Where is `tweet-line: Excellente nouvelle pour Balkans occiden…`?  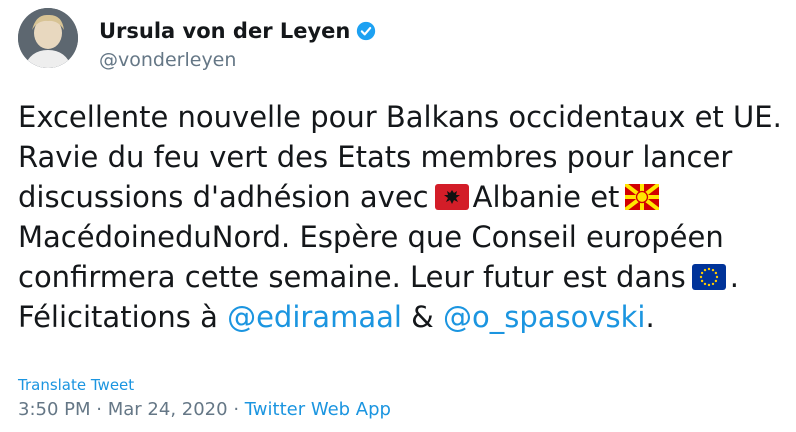
tweet-line: Excellente nouvelle pour Balkans occiden… is located at coordinates (400, 117).